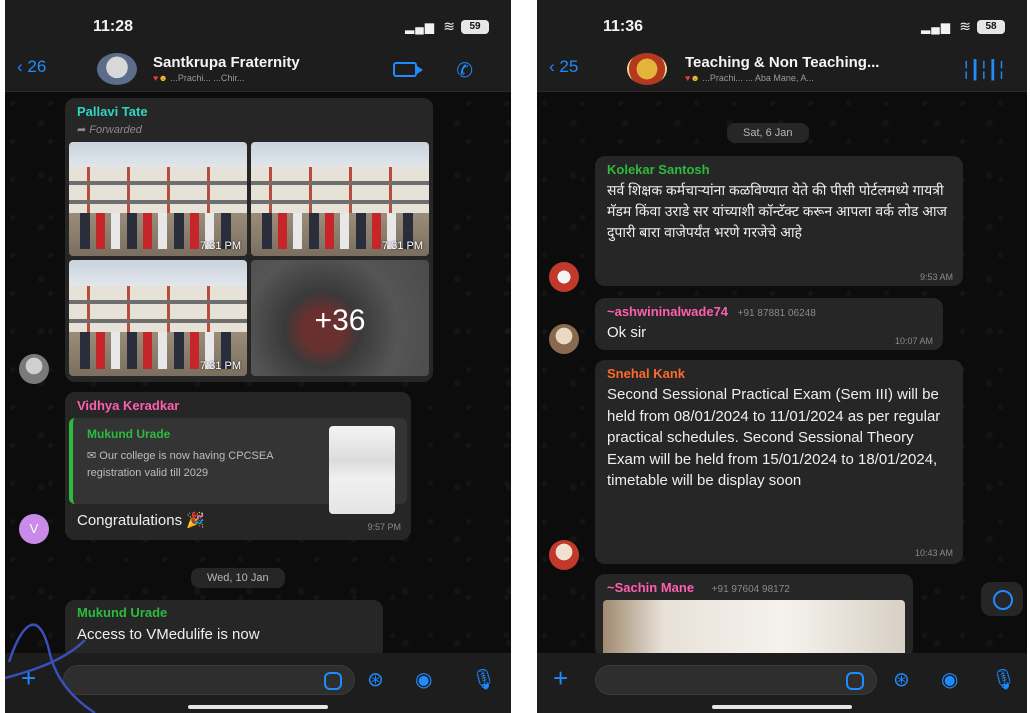 The image size is (1030, 713). Describe the element at coordinates (37, 66) in the screenshot. I see `back-count: 26` at that location.